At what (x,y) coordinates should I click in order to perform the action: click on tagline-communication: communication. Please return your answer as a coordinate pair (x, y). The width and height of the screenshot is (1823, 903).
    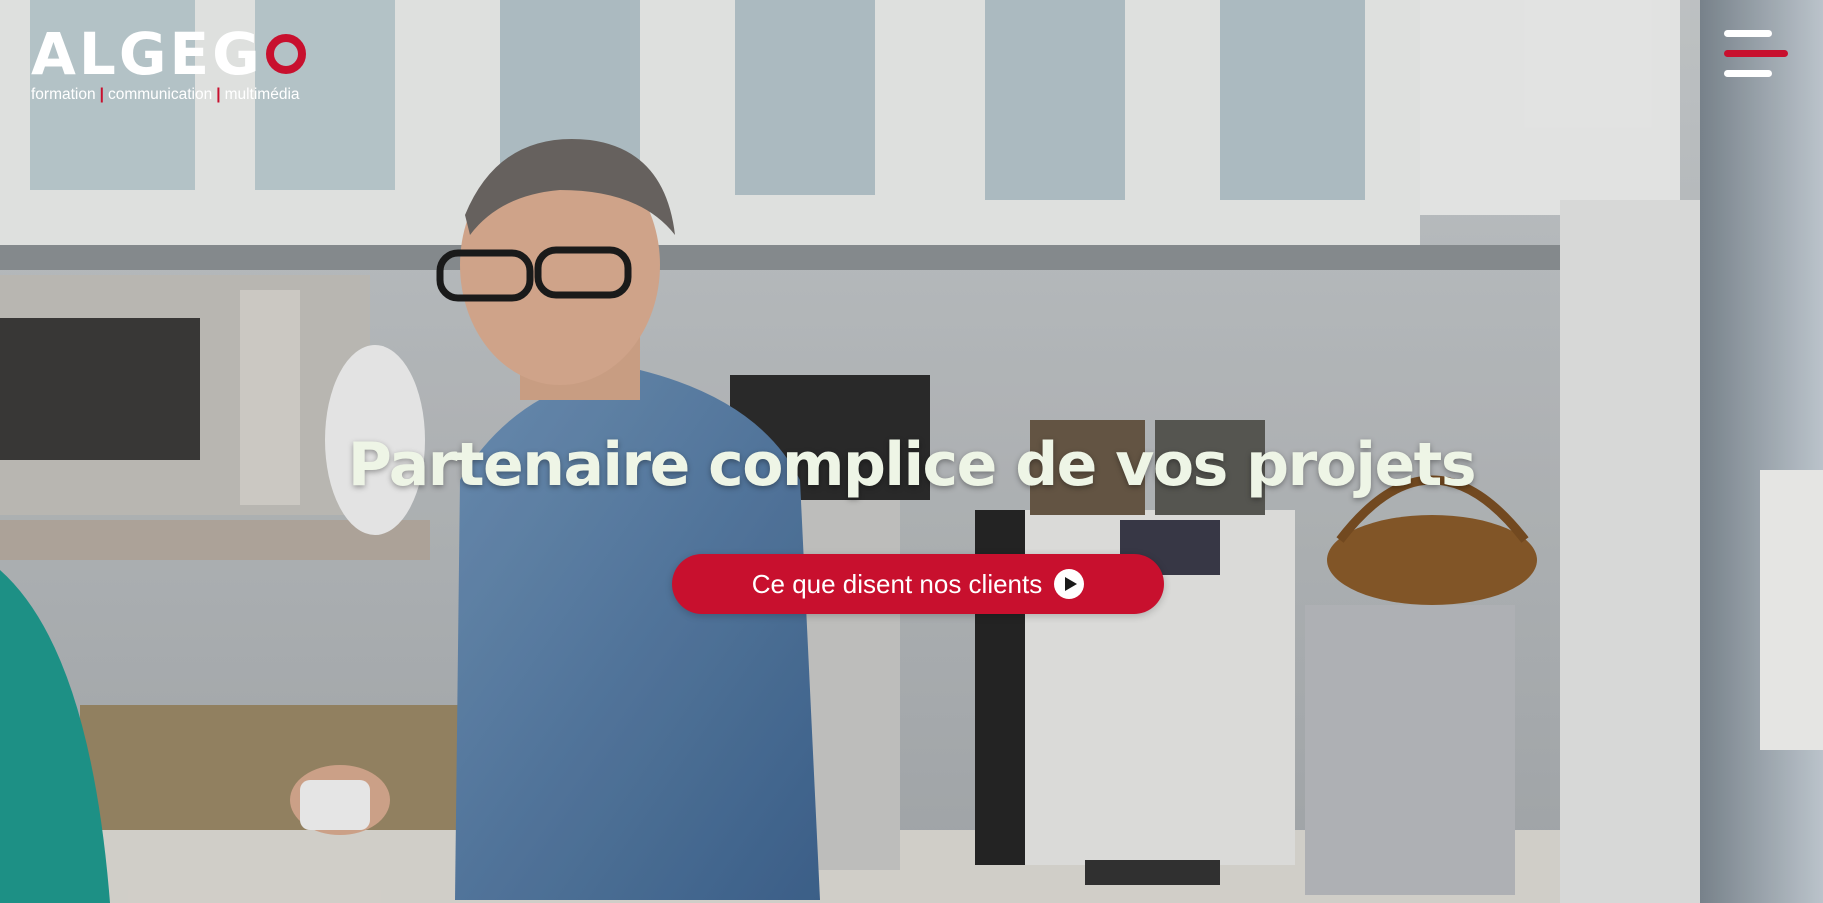
    Looking at the image, I should click on (160, 94).